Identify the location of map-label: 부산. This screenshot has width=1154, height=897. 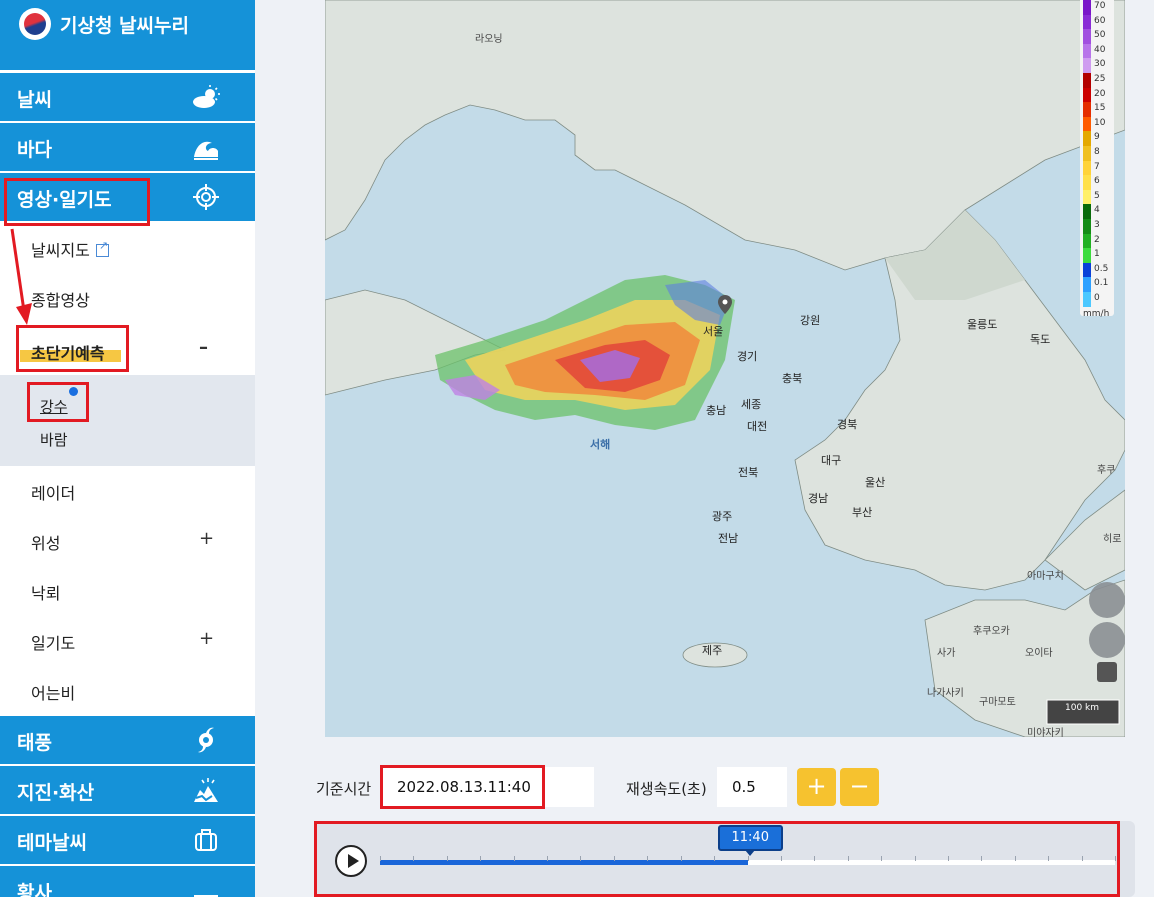
(862, 512).